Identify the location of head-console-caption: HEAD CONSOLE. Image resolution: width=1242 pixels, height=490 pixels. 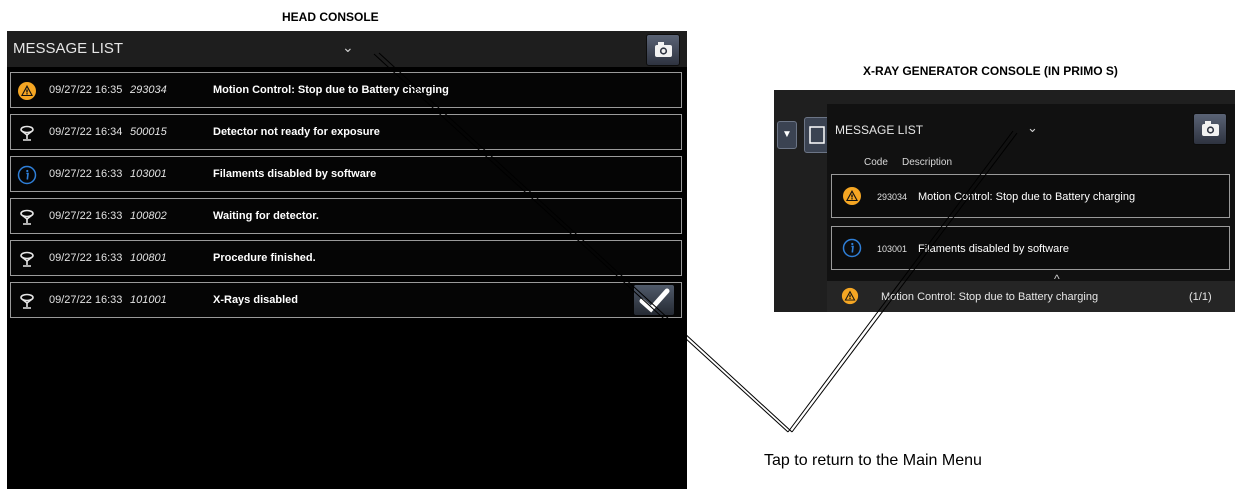
(330, 17).